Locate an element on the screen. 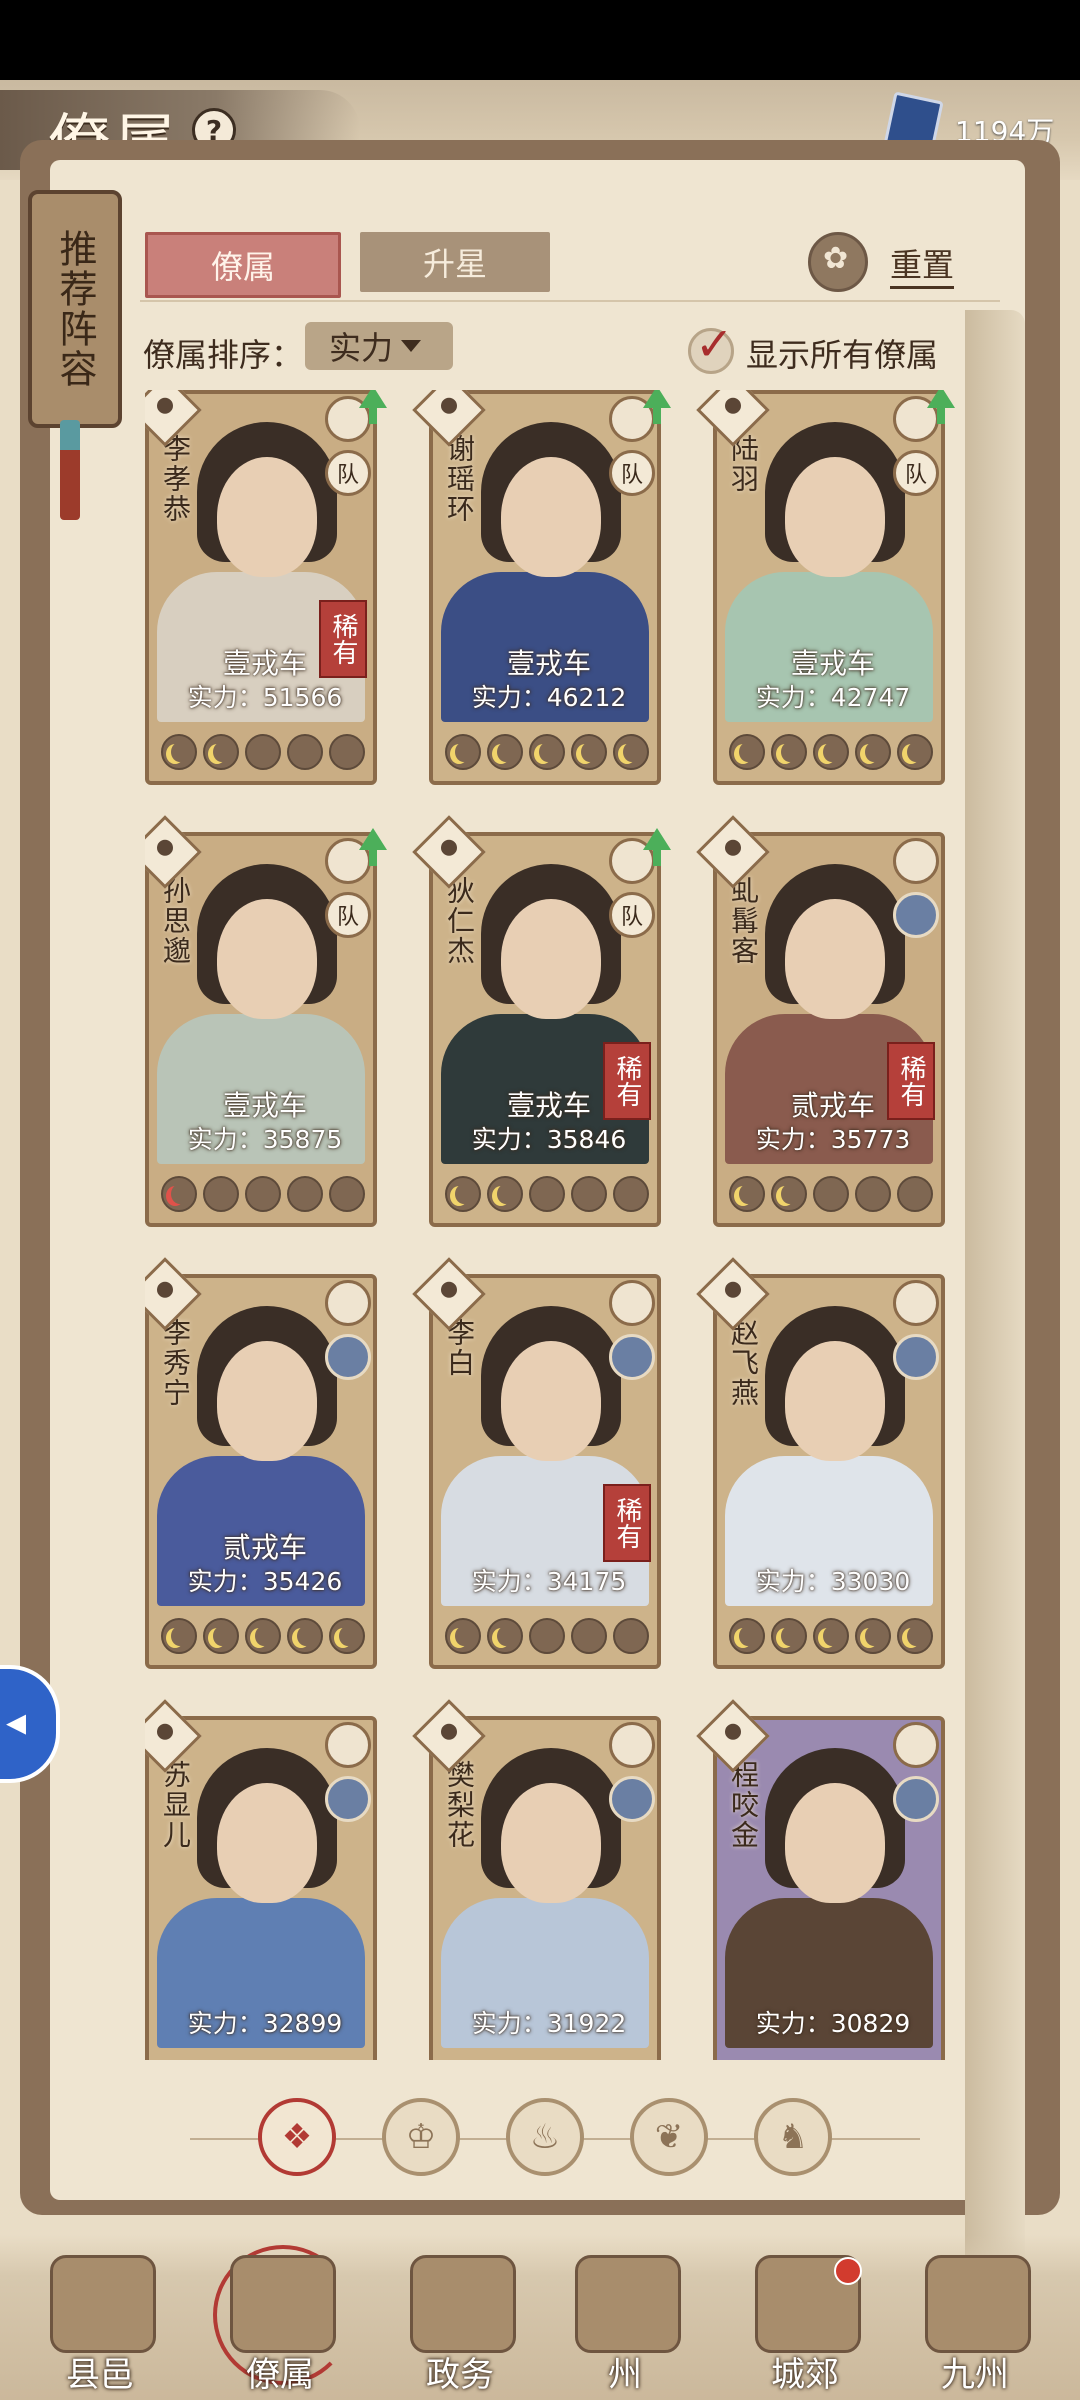  subordinate-card: 谢瑶环 壹戎车 实力：46212 队 is located at coordinates (541, 587).